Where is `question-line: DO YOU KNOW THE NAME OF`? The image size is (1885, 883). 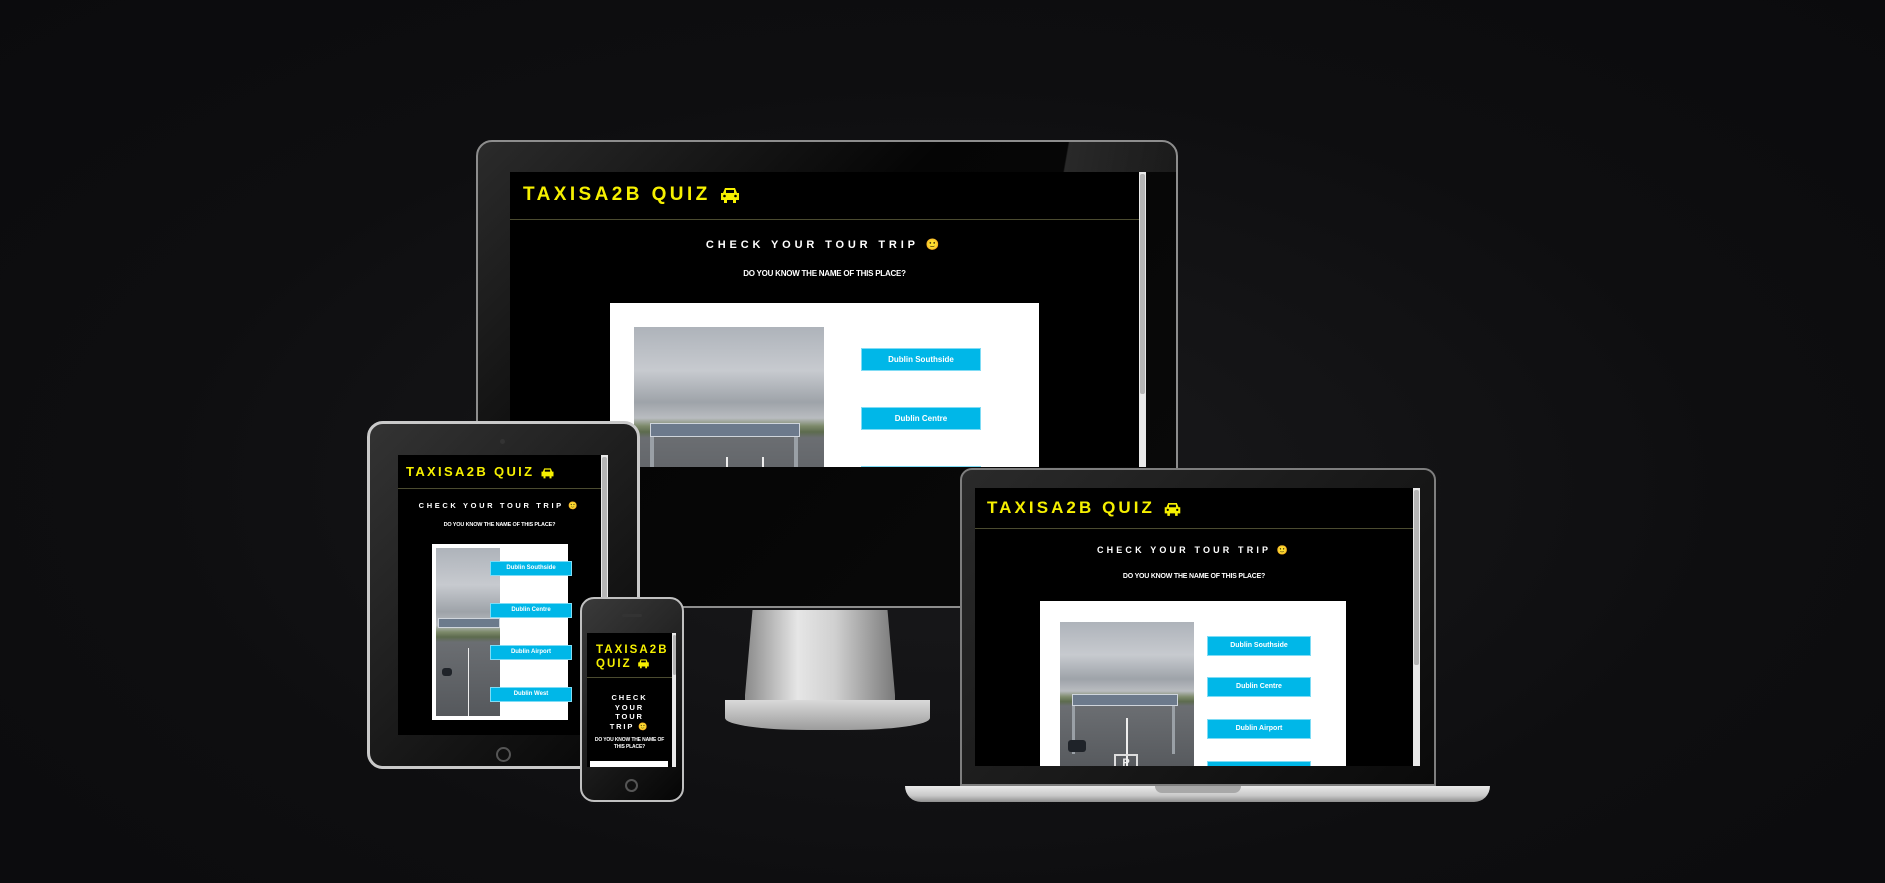
question-line: DO YOU KNOW THE NAME OF is located at coordinates (629, 740).